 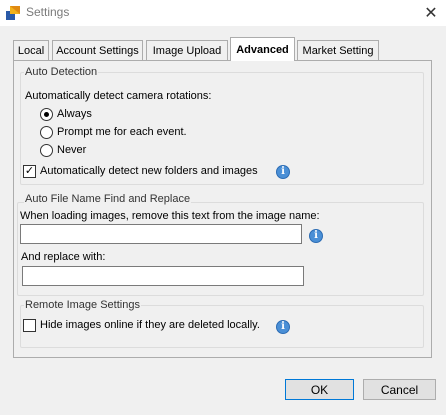 What do you see at coordinates (72, 150) in the screenshot?
I see `radio-label: Never` at bounding box center [72, 150].